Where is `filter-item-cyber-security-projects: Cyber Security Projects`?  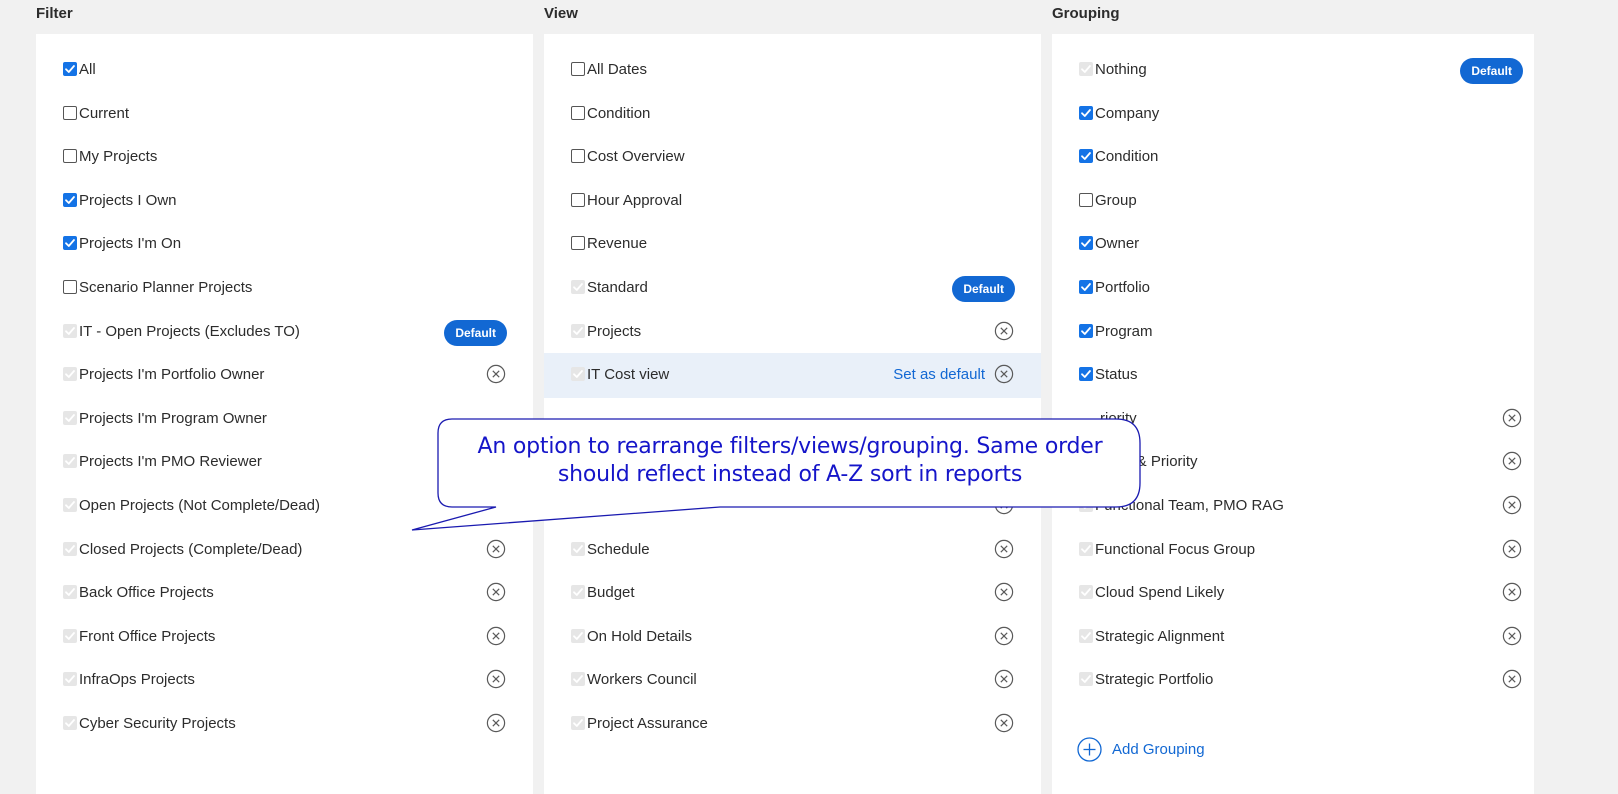
filter-item-cyber-security-projects: Cyber Security Projects is located at coordinates (284, 724).